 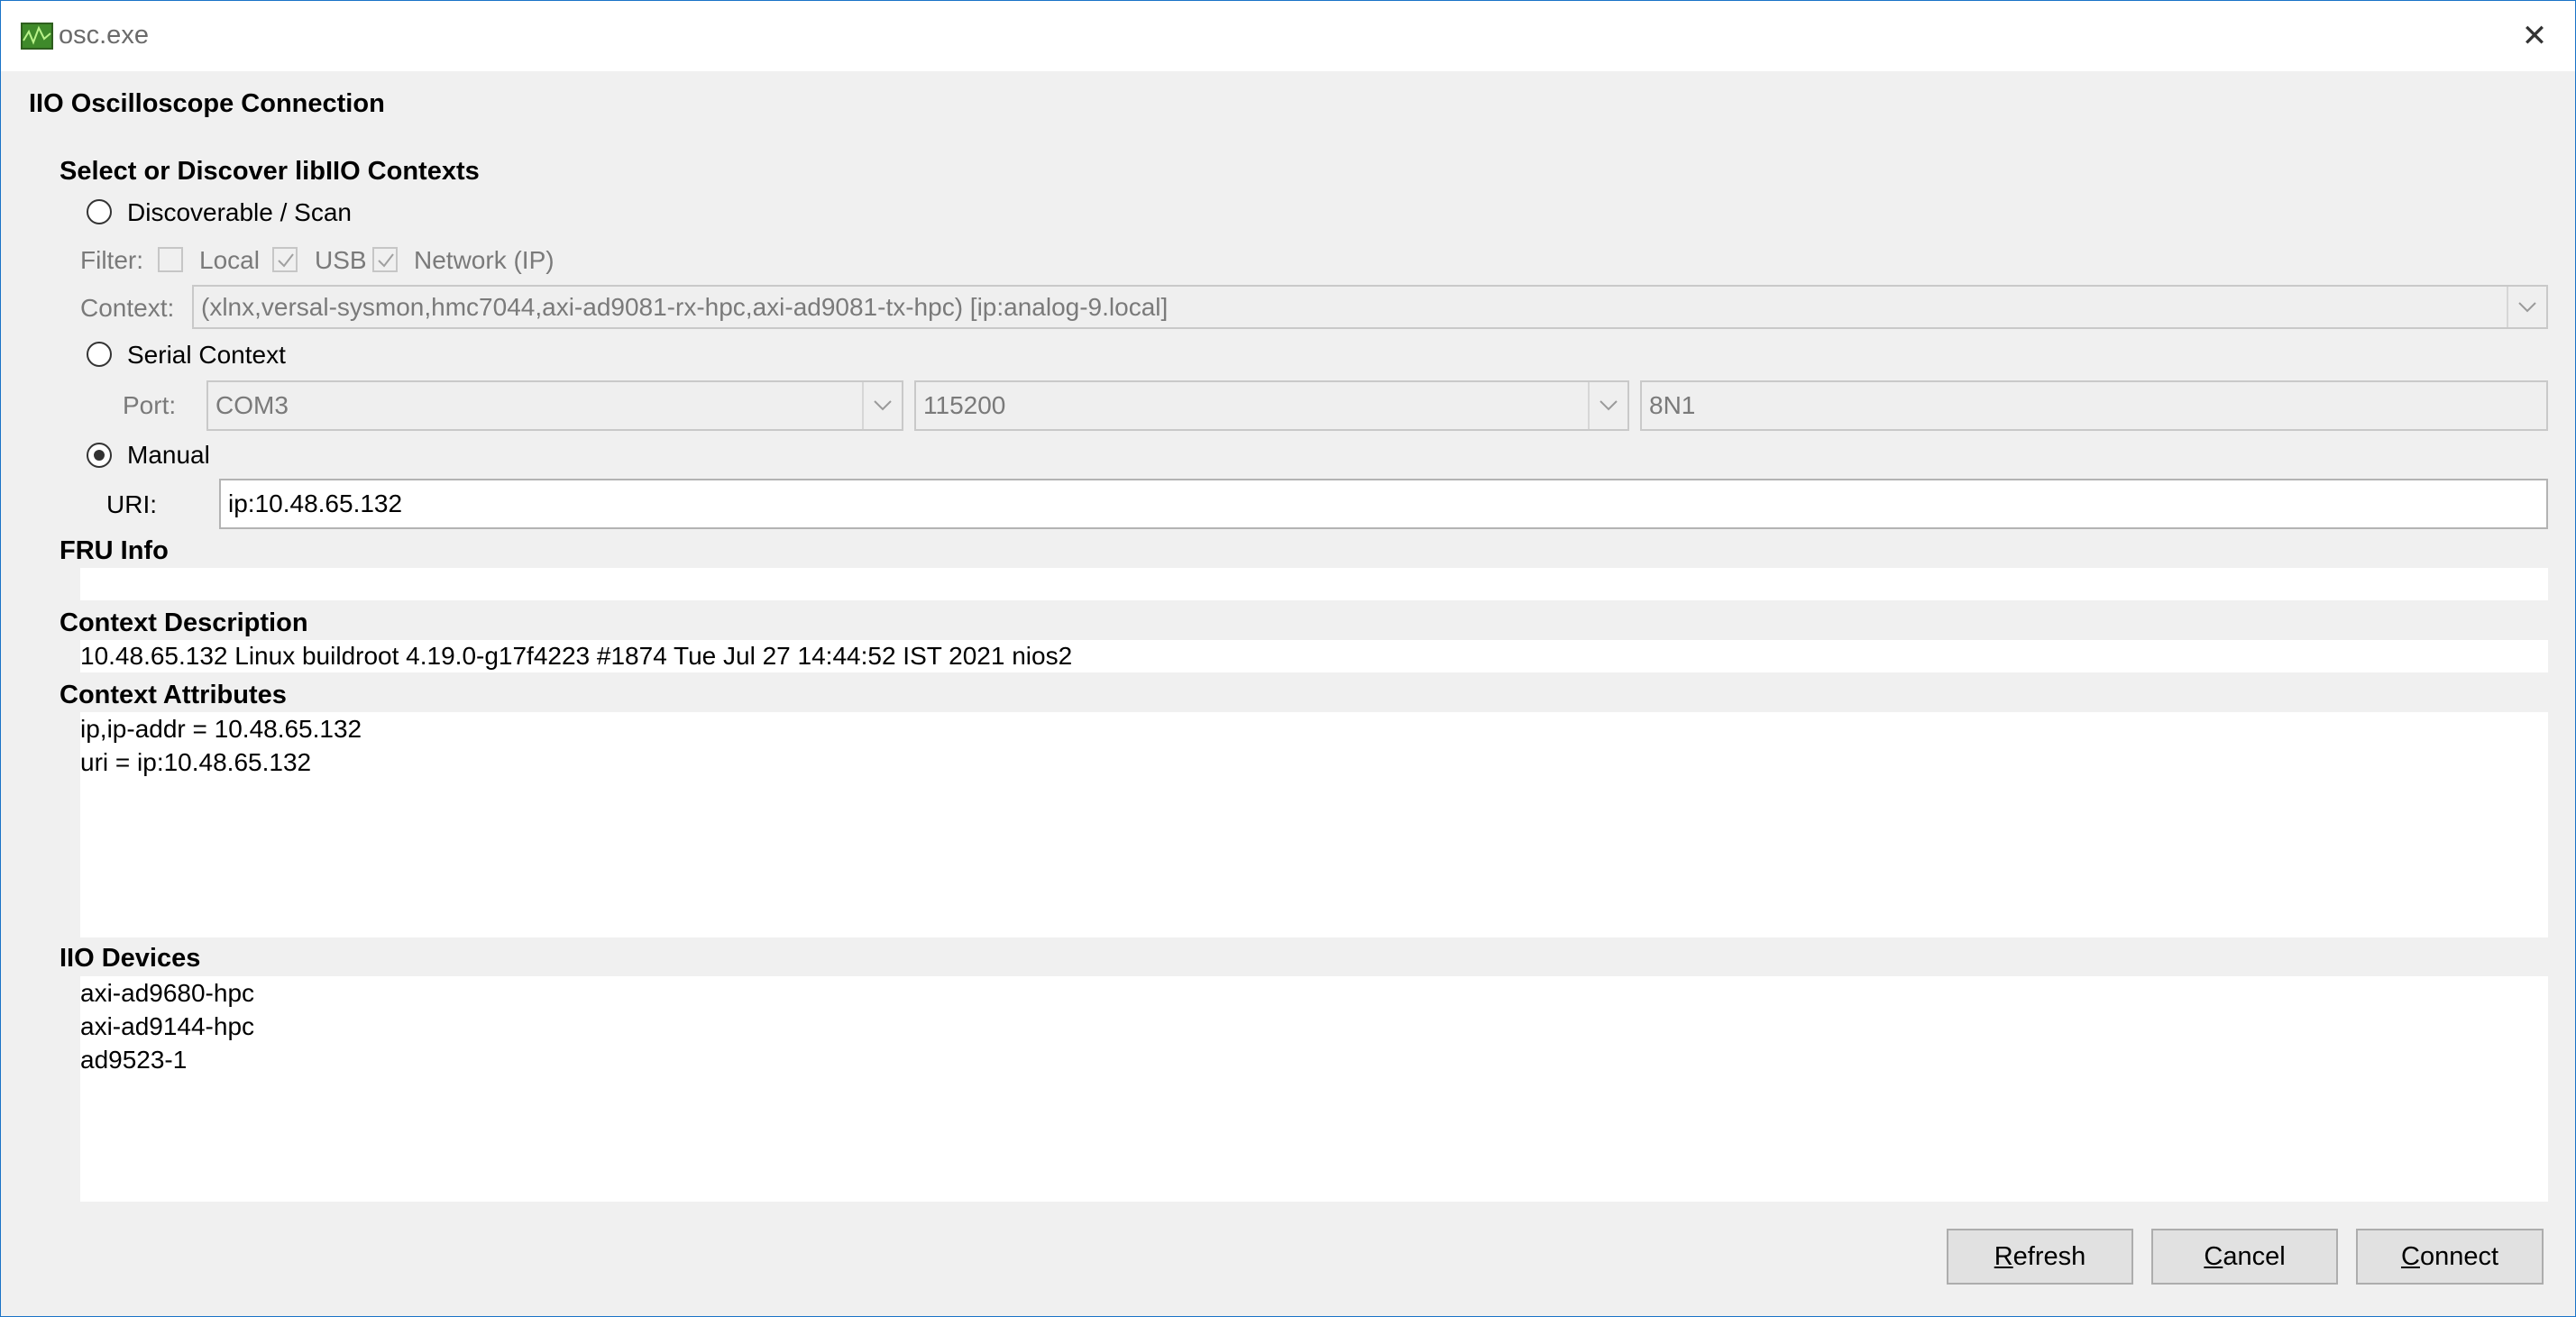 What do you see at coordinates (2459, 1256) in the screenshot?
I see `connect-label: onnect` at bounding box center [2459, 1256].